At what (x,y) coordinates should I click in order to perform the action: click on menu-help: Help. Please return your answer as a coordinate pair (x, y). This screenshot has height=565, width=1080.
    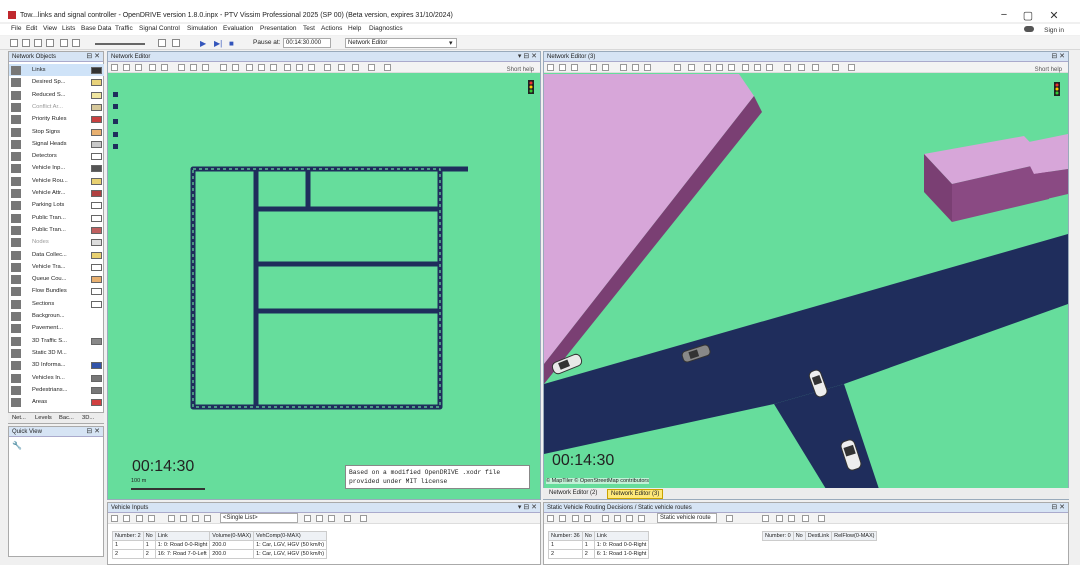
    Looking at the image, I should click on (354, 28).